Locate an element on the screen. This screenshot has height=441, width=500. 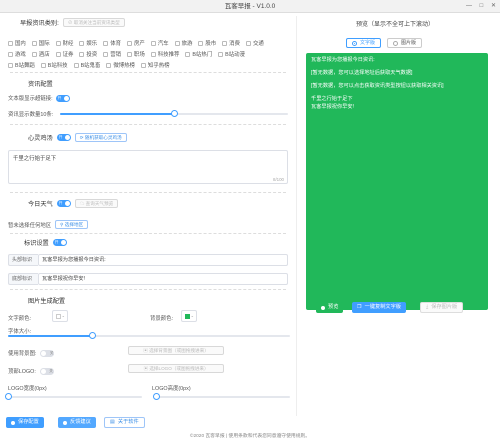
category-checkbox: 知乎热榜 is located at coordinates (155, 65).